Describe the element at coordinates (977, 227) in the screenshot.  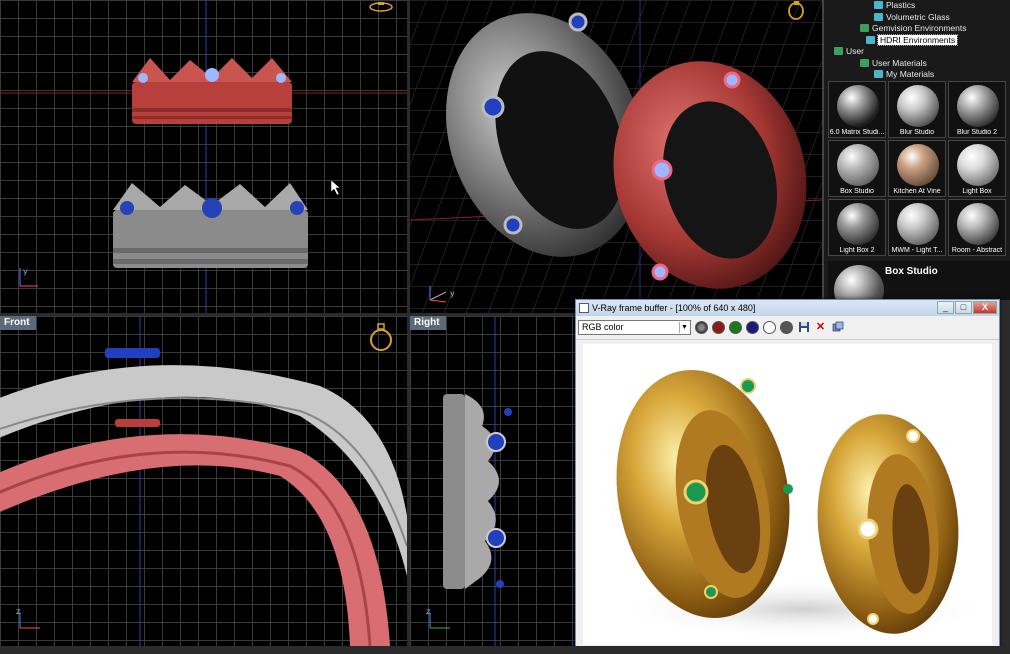
I see `material-swatch: Room - Abstract` at that location.